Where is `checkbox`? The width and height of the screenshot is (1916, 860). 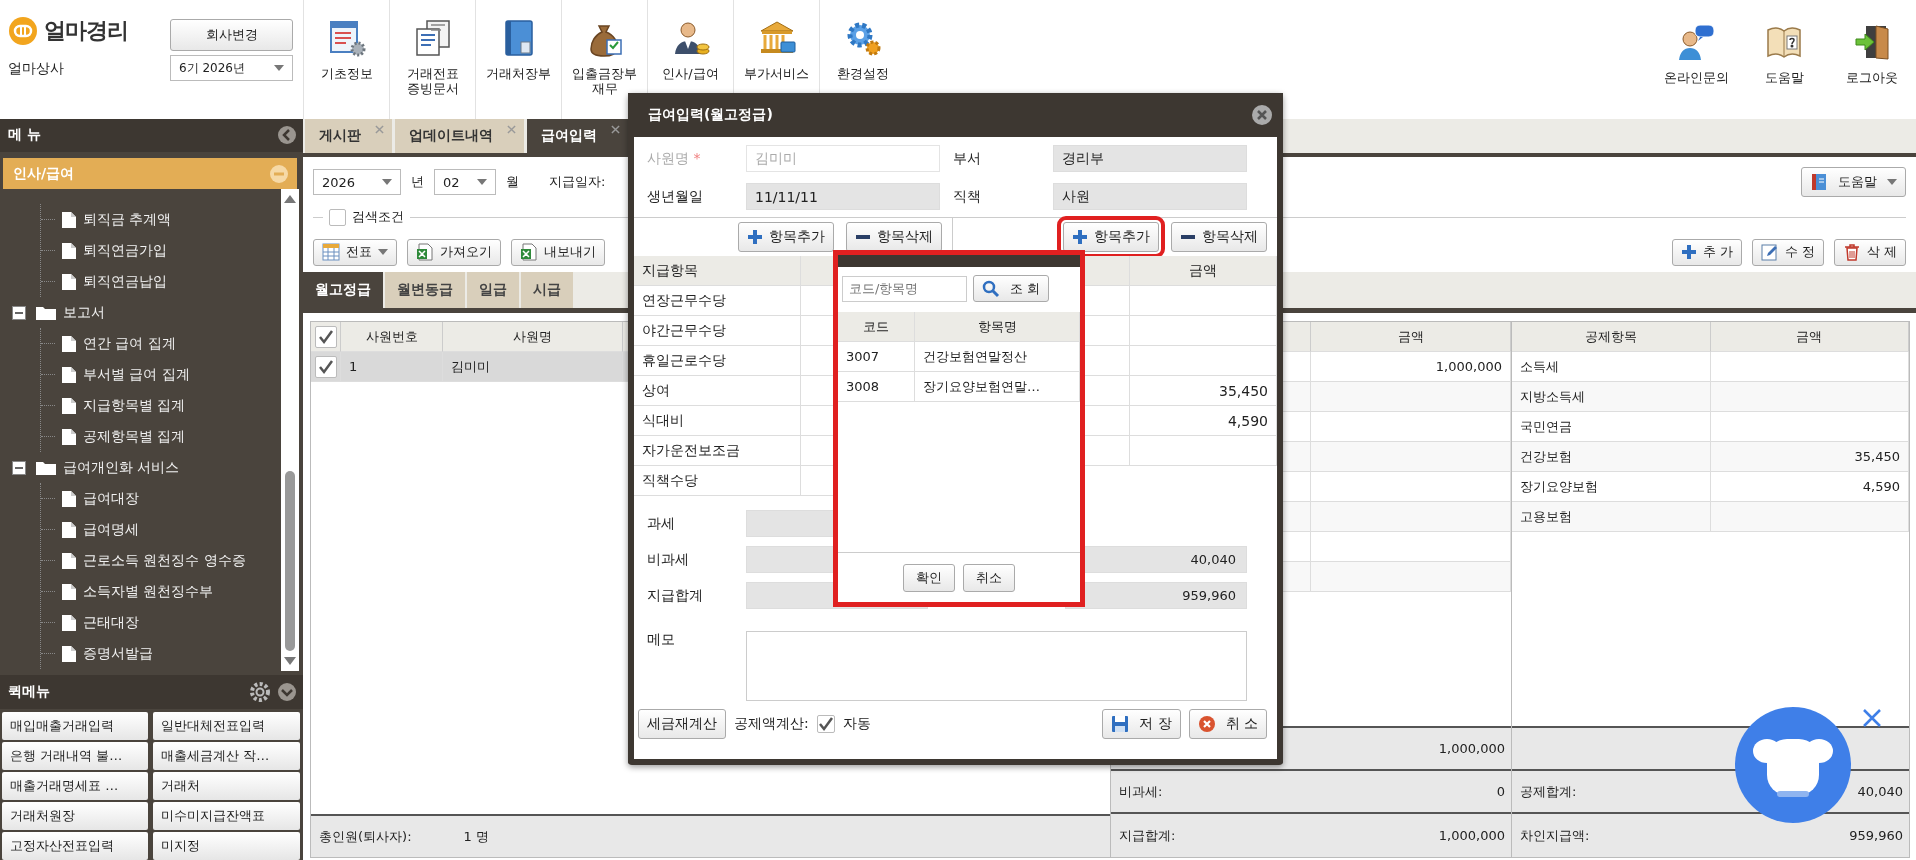 checkbox is located at coordinates (337, 217).